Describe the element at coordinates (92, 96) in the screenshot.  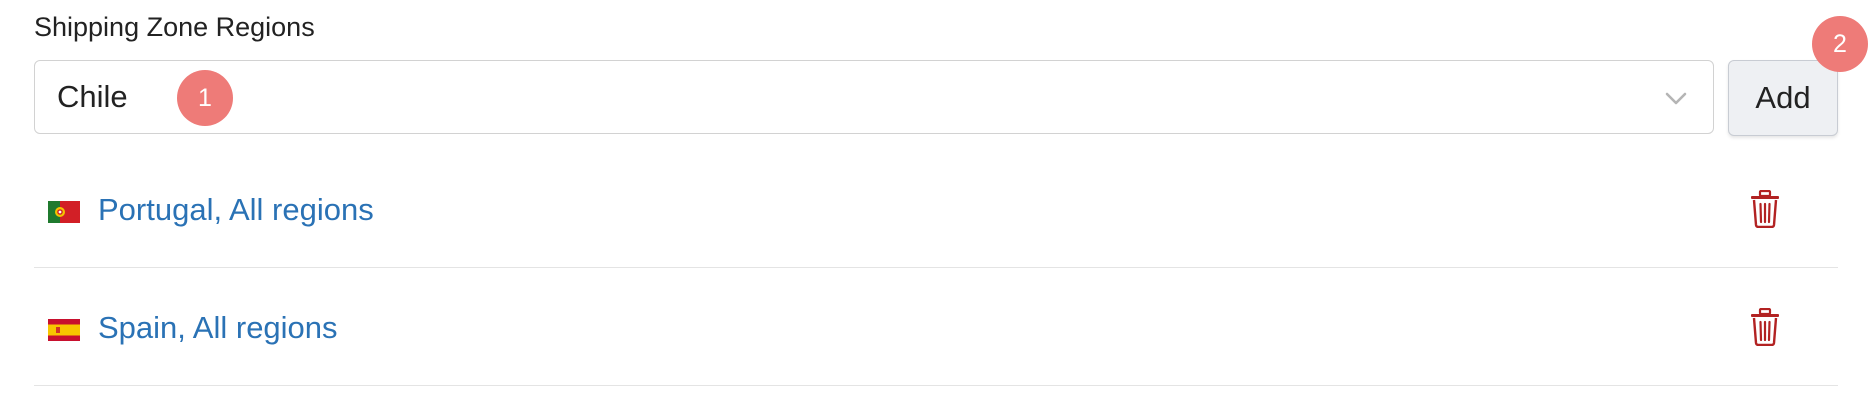
I see `region-select-value: Chile` at that location.